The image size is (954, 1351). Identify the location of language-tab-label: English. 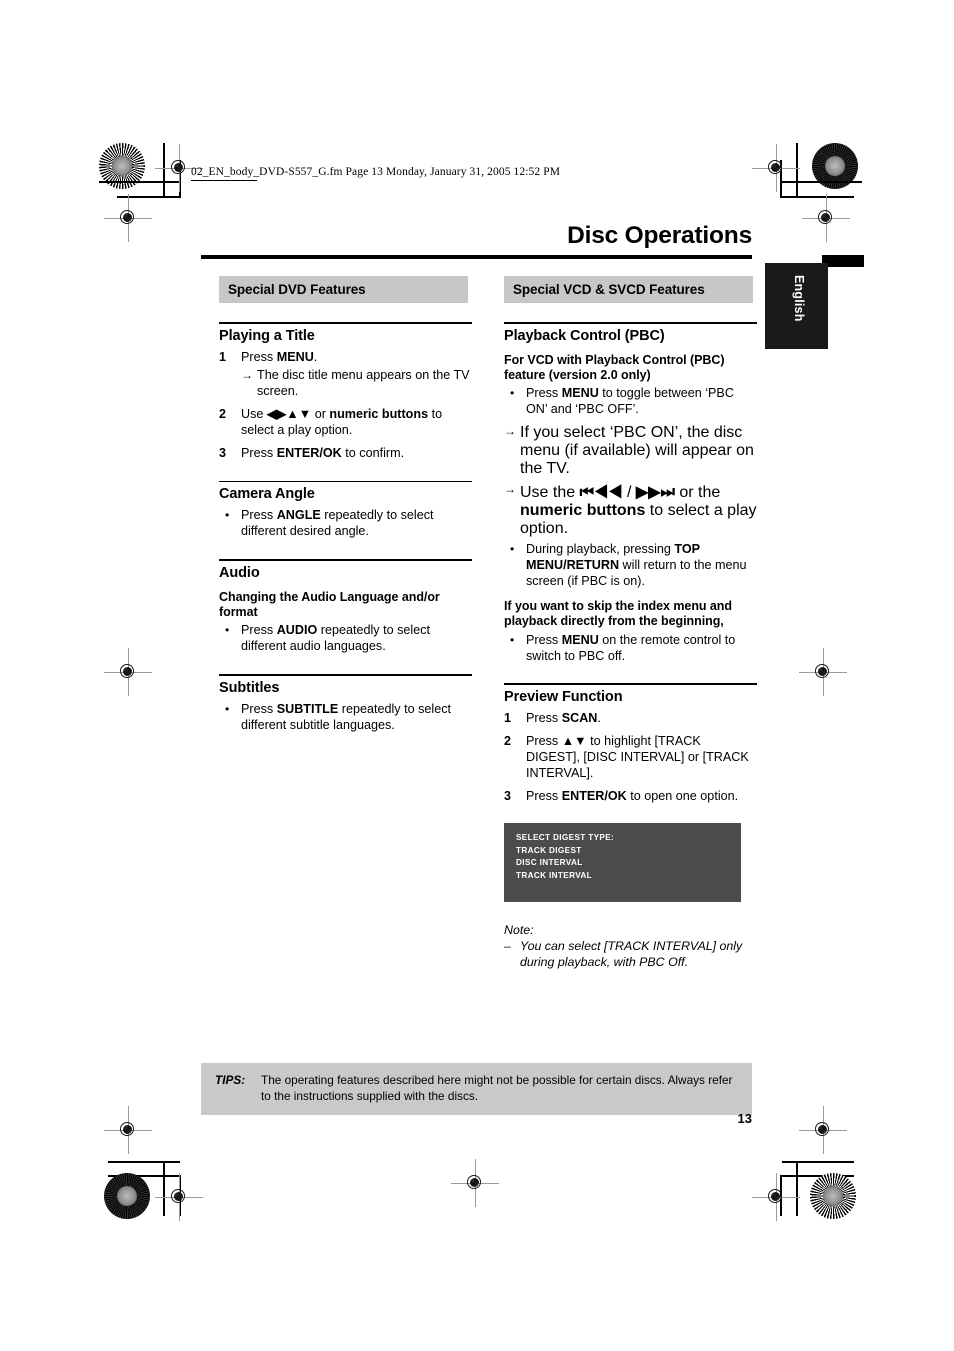
(799, 298).